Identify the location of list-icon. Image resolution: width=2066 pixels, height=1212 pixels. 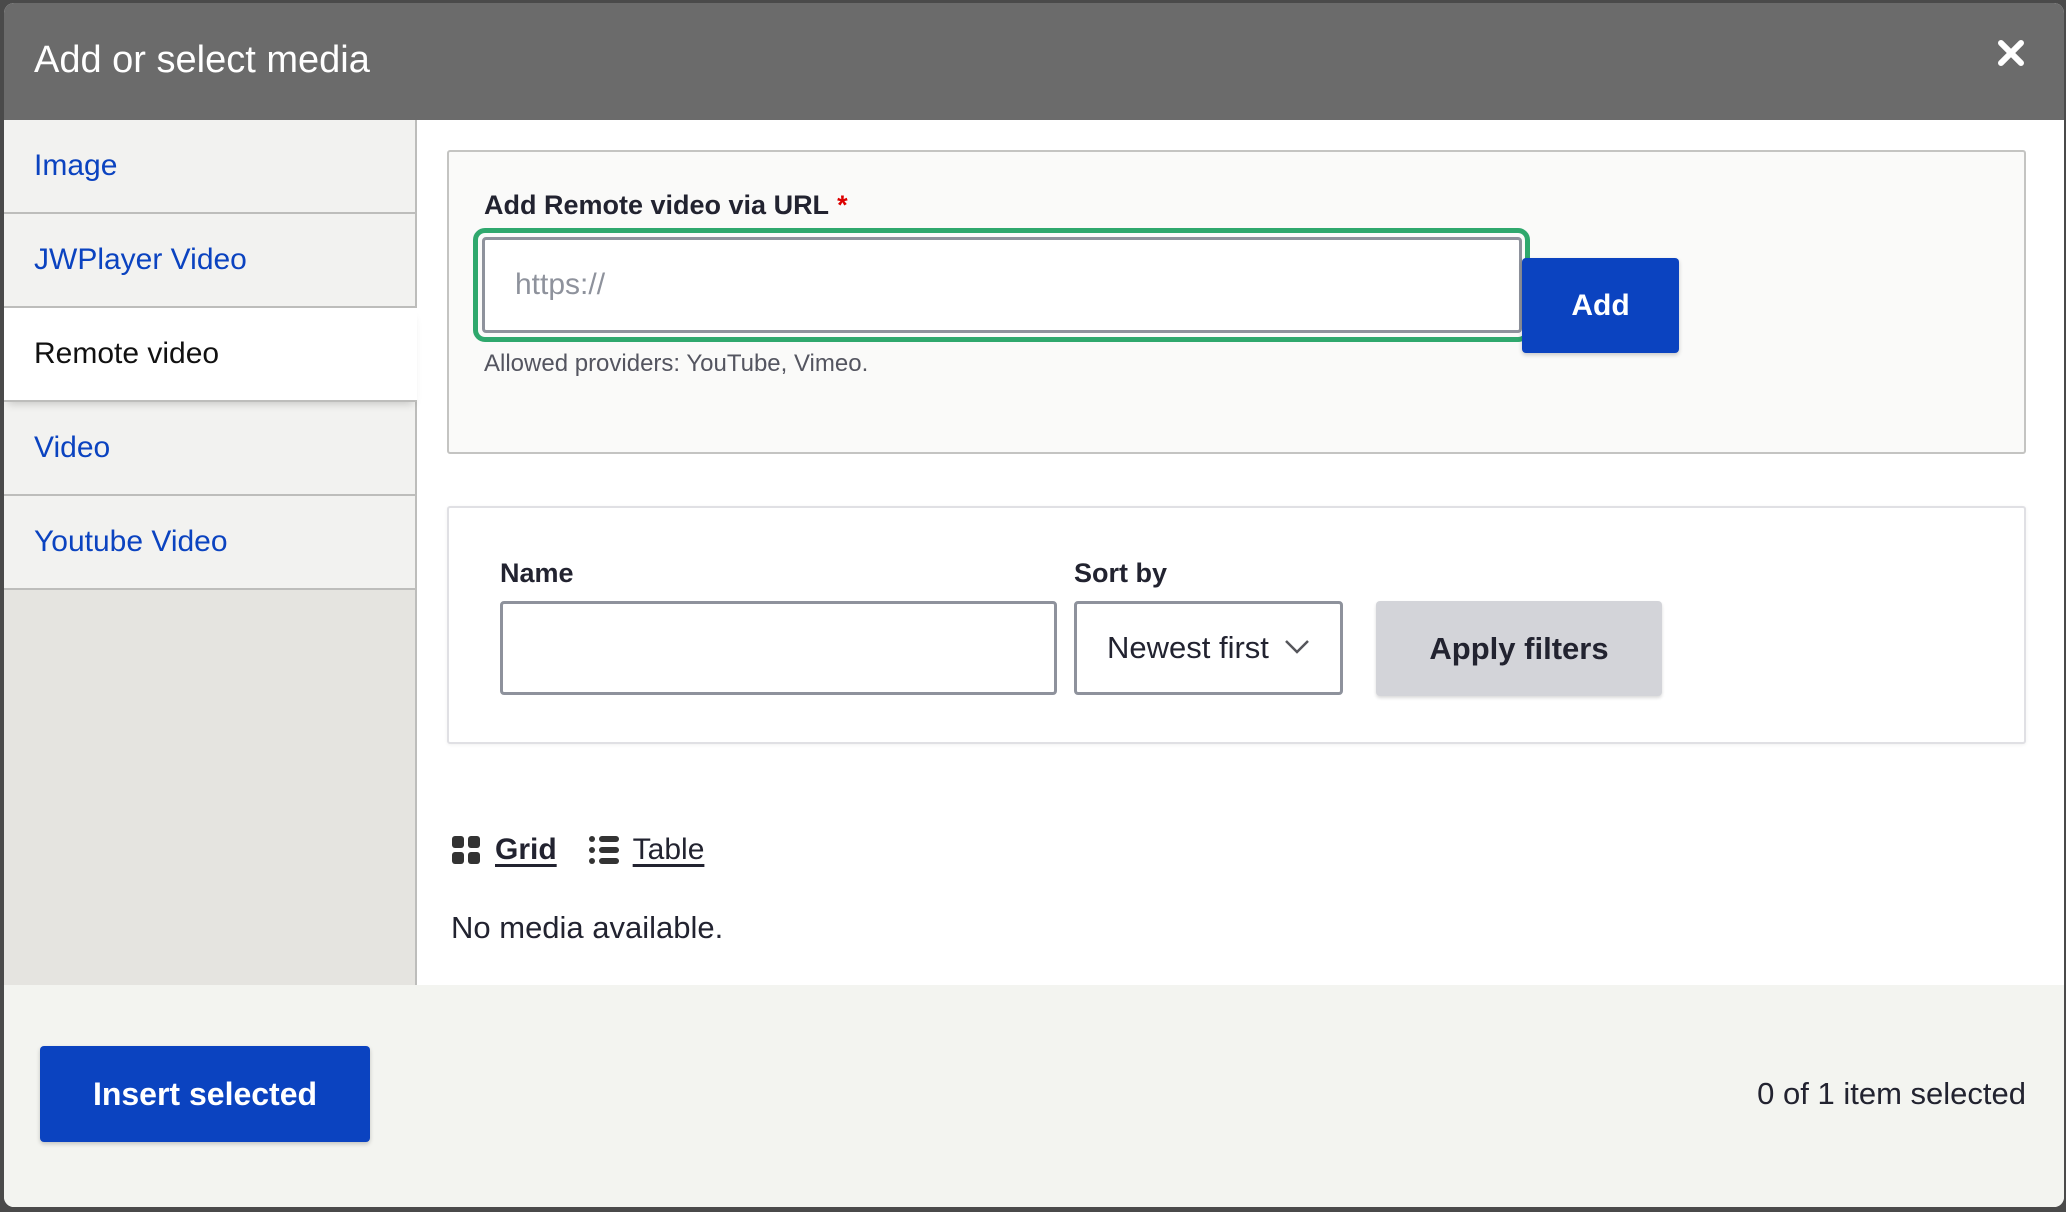
(603, 850).